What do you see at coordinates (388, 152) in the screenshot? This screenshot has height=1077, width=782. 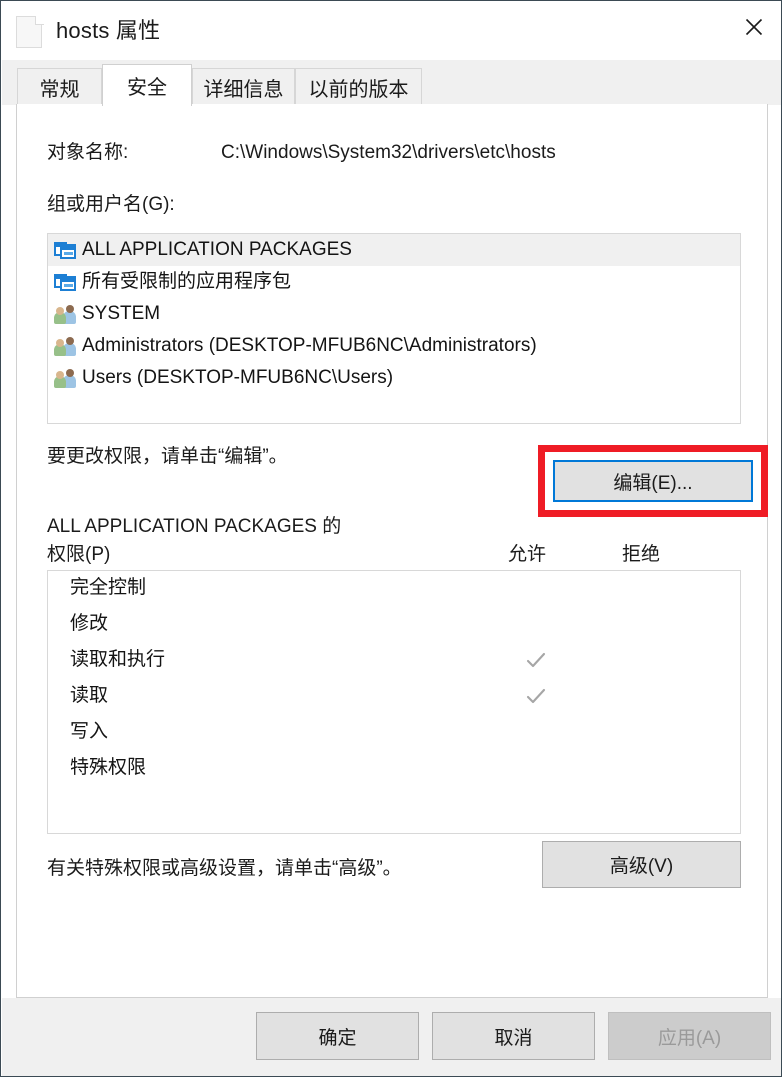 I see `object-name-value: C:\Windows\System32\drivers\etc\hosts` at bounding box center [388, 152].